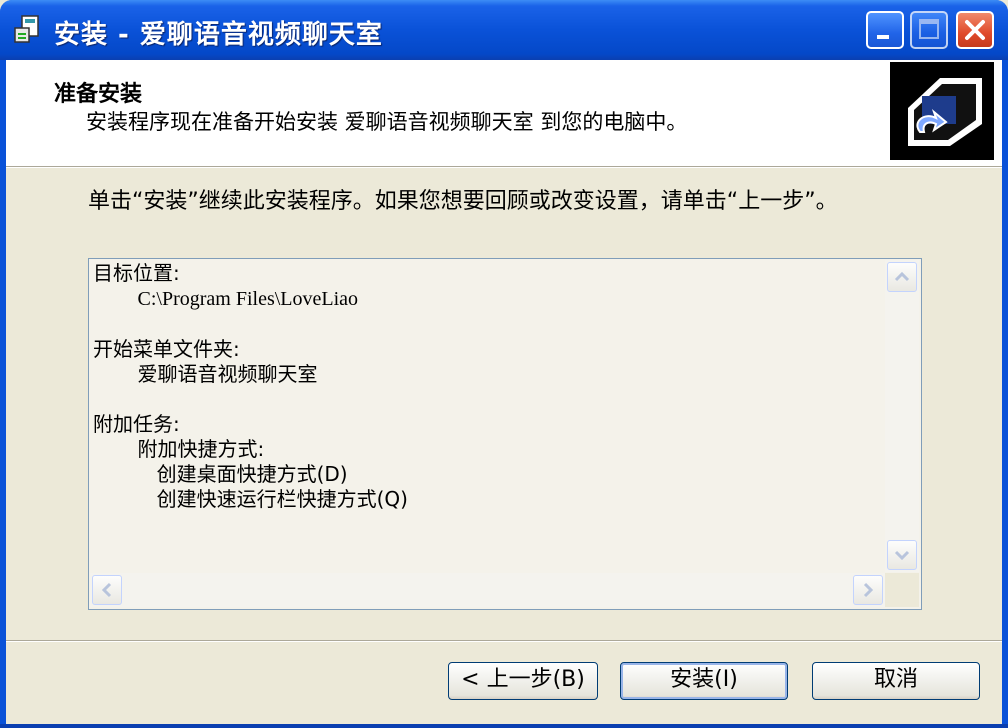 The image size is (1008, 728). I want to click on intro-text: 单击“安装”继续此安装程序。如果您想要回顾或改变设置，请单击“上一步”。, so click(463, 201).